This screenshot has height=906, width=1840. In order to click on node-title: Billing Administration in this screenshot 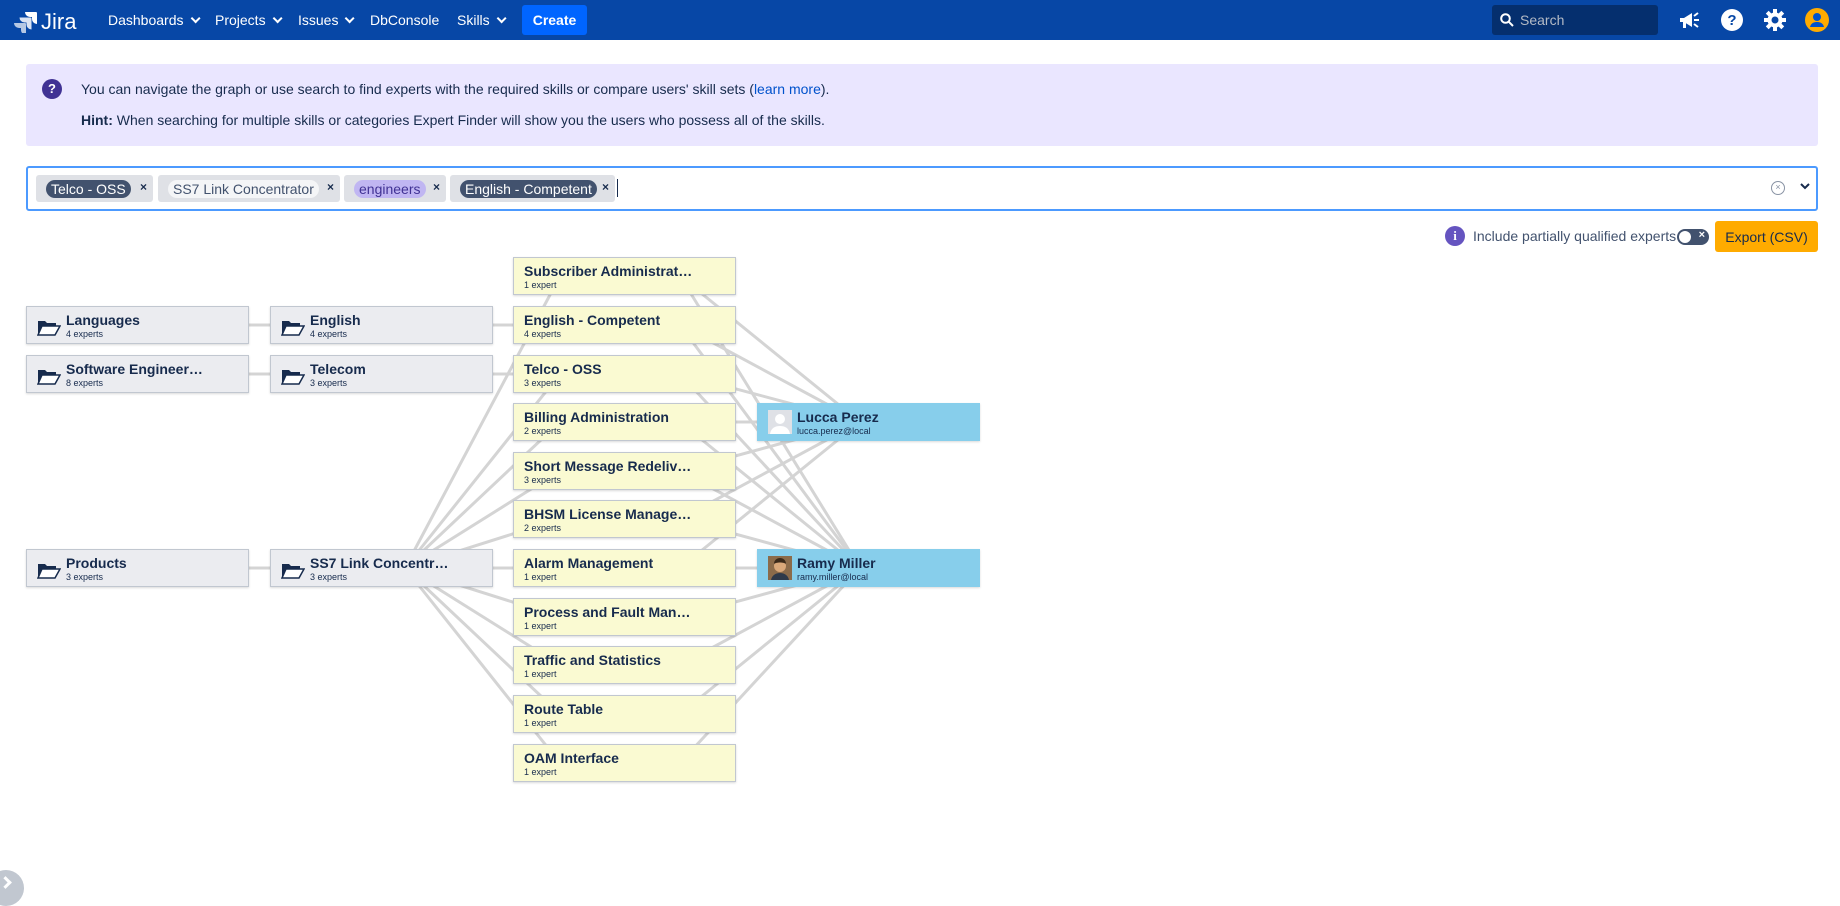, I will do `click(596, 417)`.